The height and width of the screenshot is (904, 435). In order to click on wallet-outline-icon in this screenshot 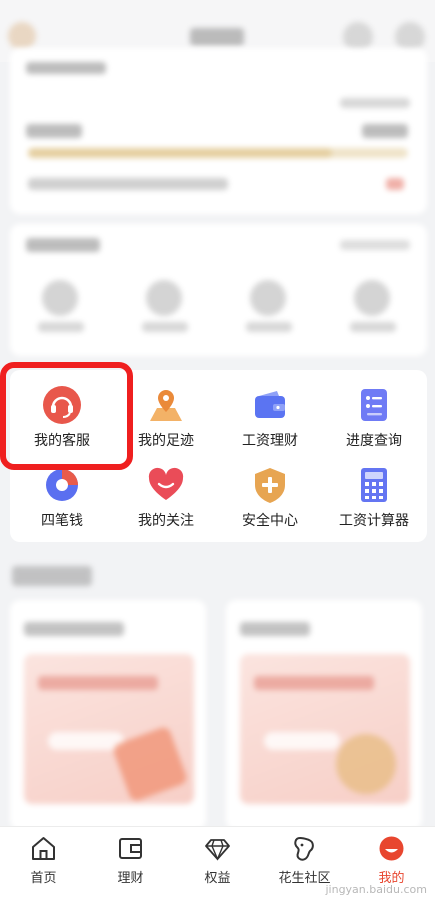, I will do `click(130, 848)`.